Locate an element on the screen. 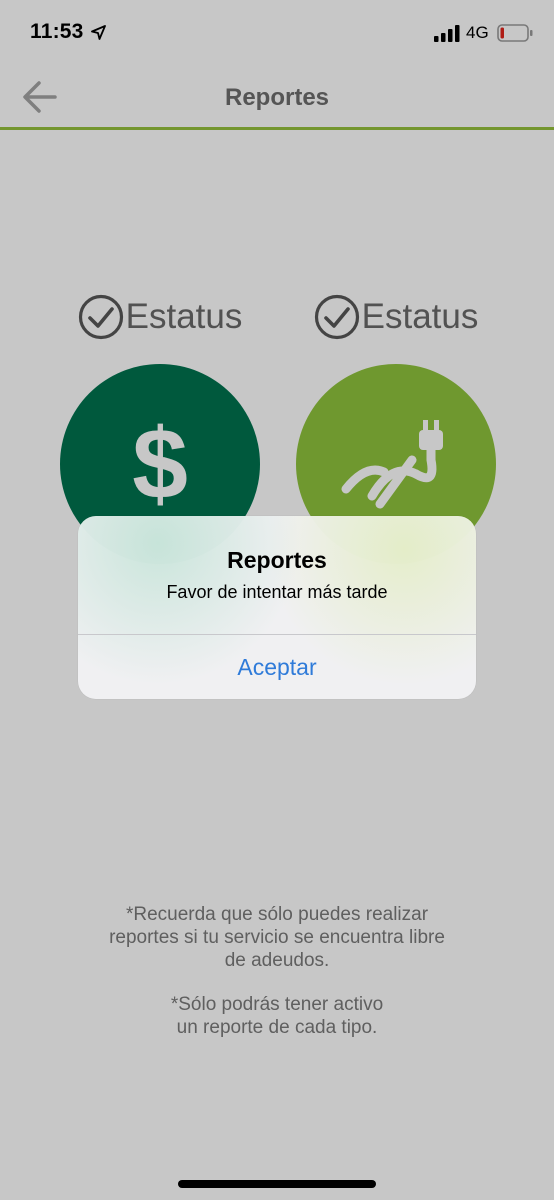 The width and height of the screenshot is (554, 1200). alert-title: Reportes is located at coordinates (277, 560).